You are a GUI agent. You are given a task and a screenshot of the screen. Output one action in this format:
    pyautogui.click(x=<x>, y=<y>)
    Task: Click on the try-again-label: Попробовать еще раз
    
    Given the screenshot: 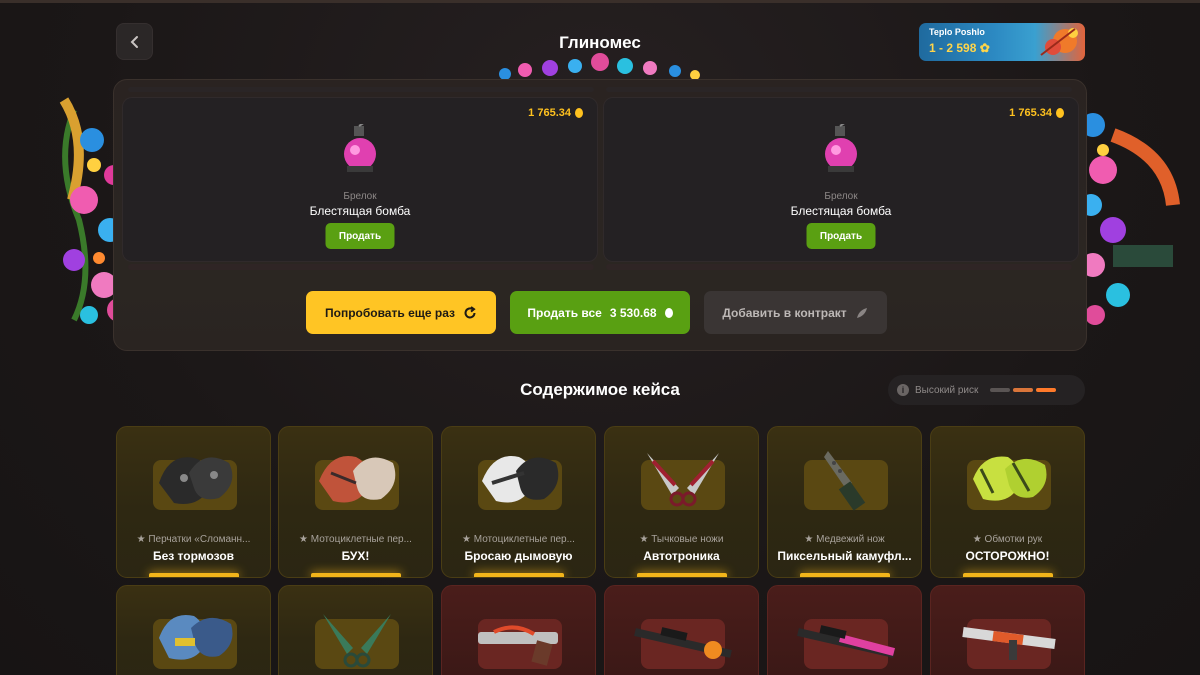 What is the action you would take?
    pyautogui.click(x=389, y=312)
    